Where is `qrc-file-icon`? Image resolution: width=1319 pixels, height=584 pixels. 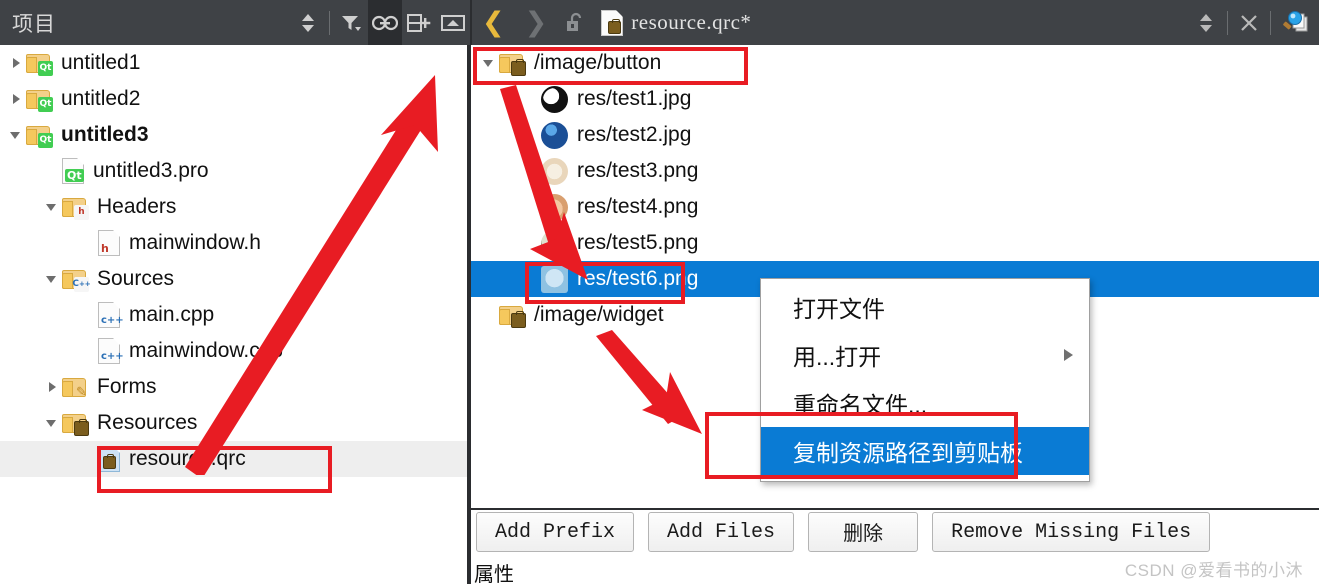
qrc-file-icon is located at coordinates (612, 22).